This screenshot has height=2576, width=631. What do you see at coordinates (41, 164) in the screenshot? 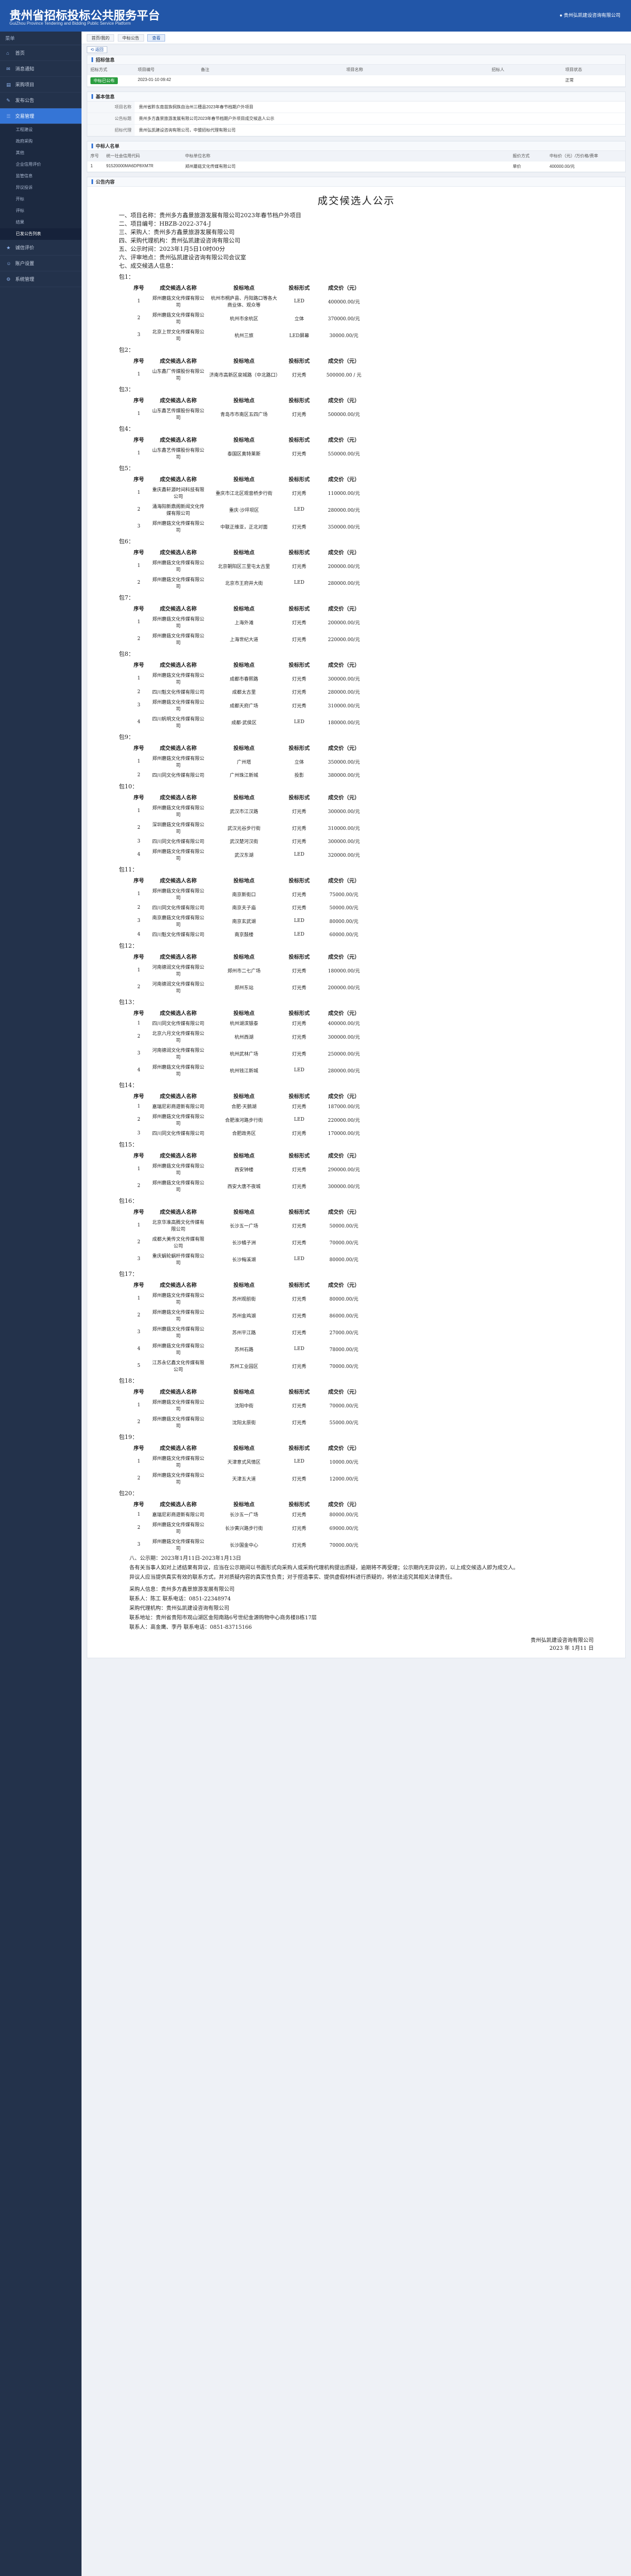
I see `sidebar-subitem-3: 企业信用评价` at bounding box center [41, 164].